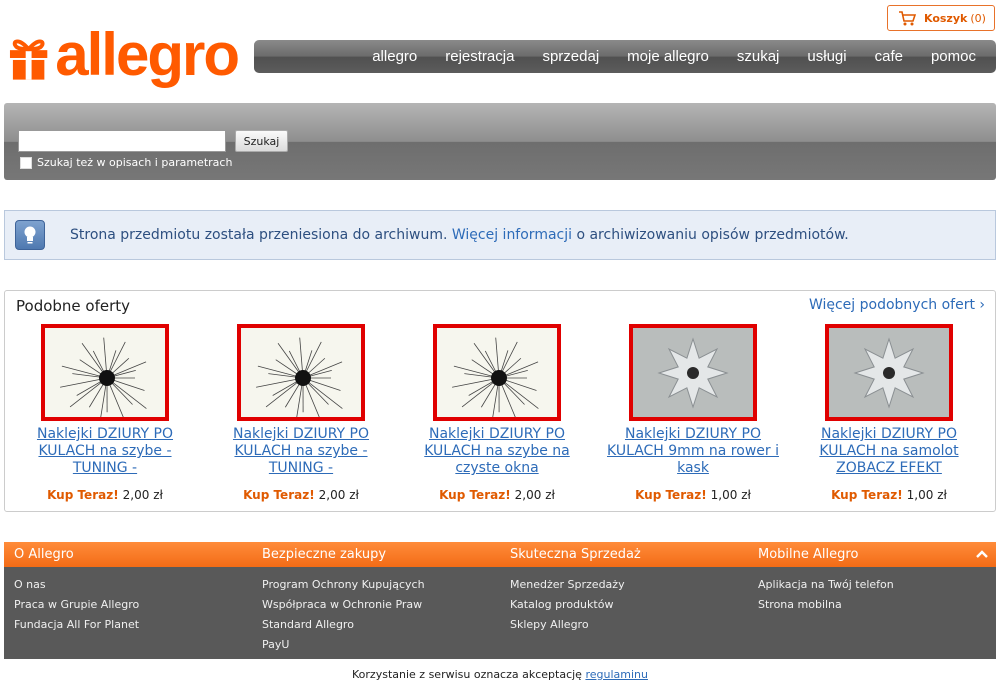  I want to click on logo-text: allegro, so click(147, 54).